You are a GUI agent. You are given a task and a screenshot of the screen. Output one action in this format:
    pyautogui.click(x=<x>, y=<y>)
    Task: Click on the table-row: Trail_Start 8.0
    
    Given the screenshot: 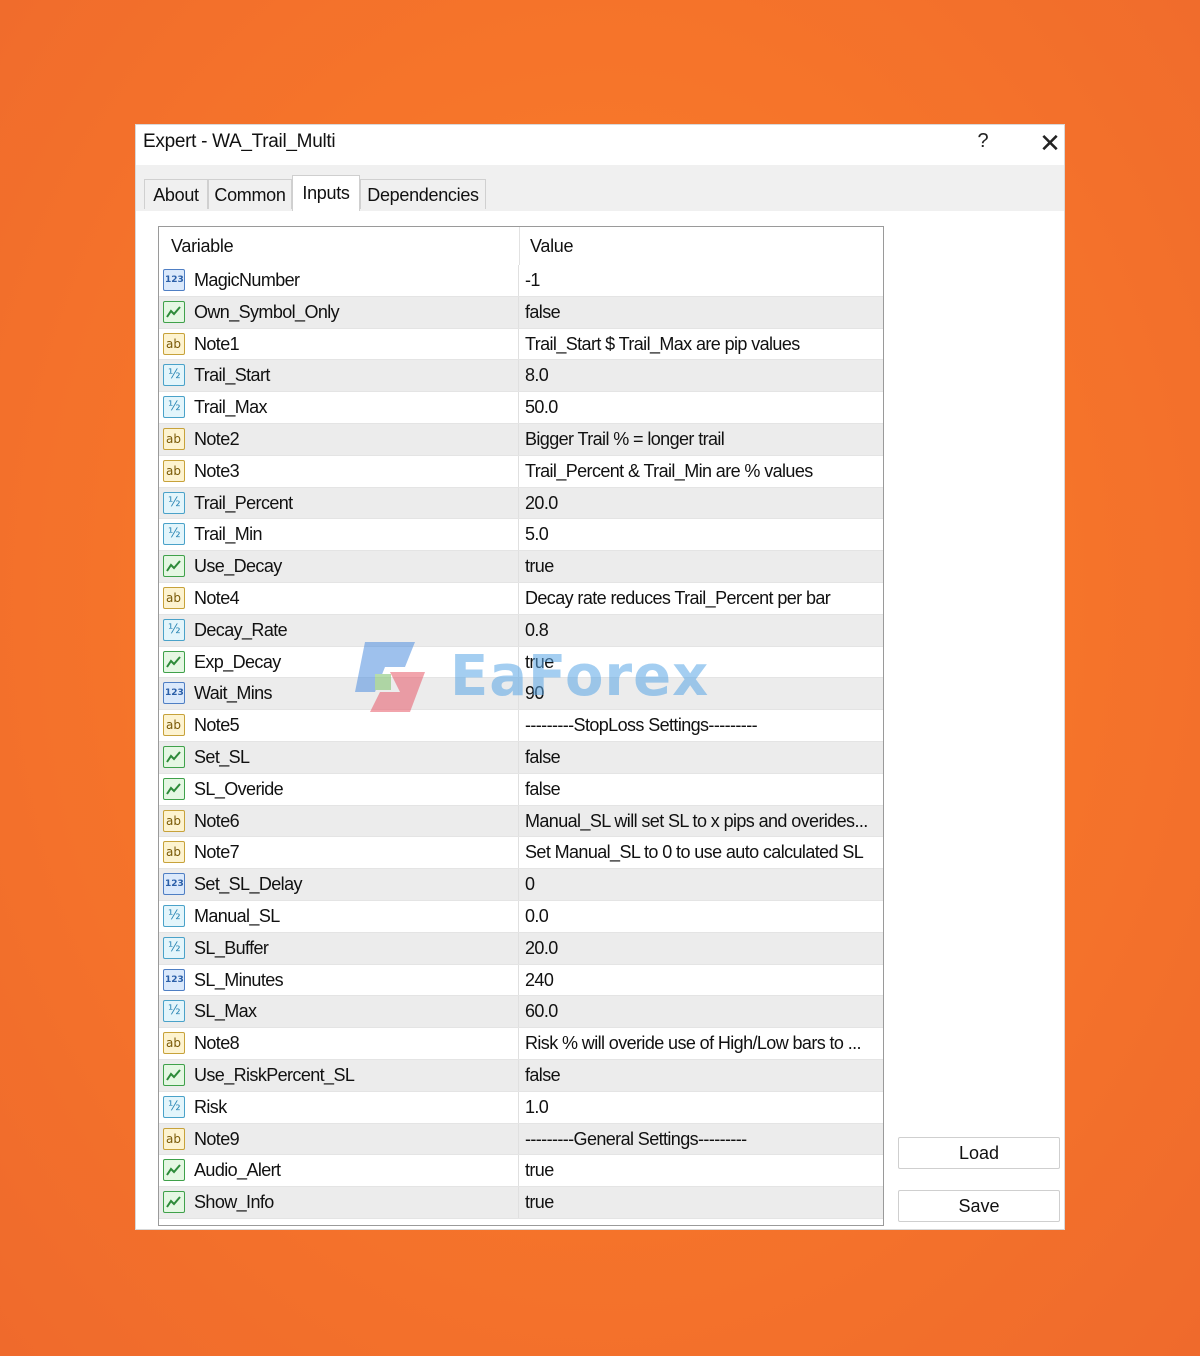 What is the action you would take?
    pyautogui.click(x=521, y=376)
    